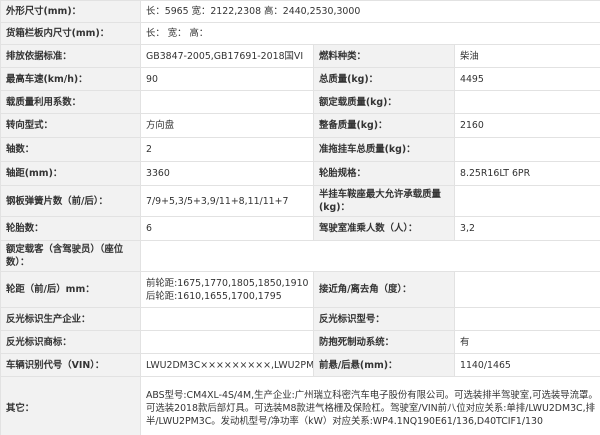 The height and width of the screenshot is (435, 600). Describe the element at coordinates (227, 173) in the screenshot. I see `spec-value: 3360` at that location.